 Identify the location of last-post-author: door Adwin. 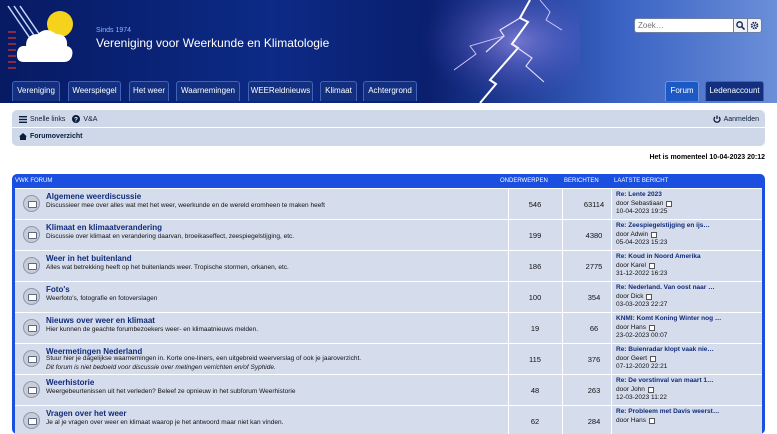
(632, 234).